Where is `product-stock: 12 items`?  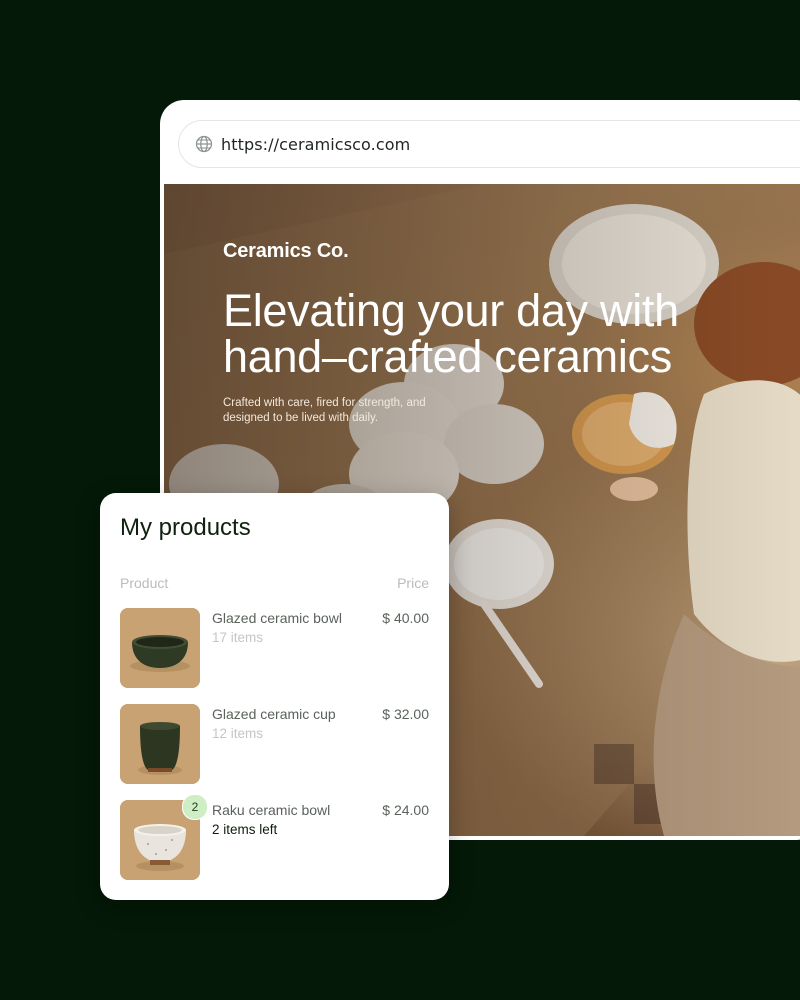
product-stock: 12 items is located at coordinates (238, 733).